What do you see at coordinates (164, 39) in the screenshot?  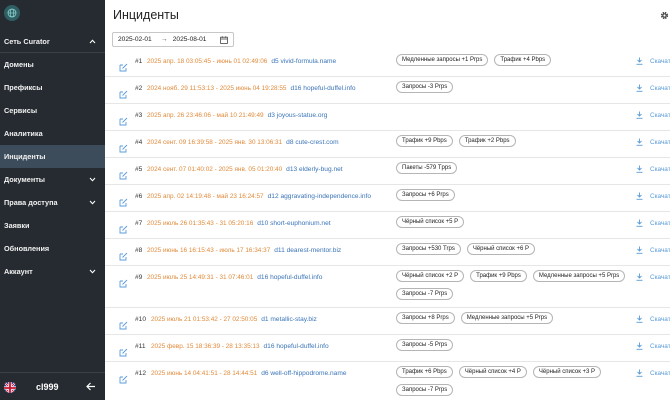 I see `range-arrow: →` at bounding box center [164, 39].